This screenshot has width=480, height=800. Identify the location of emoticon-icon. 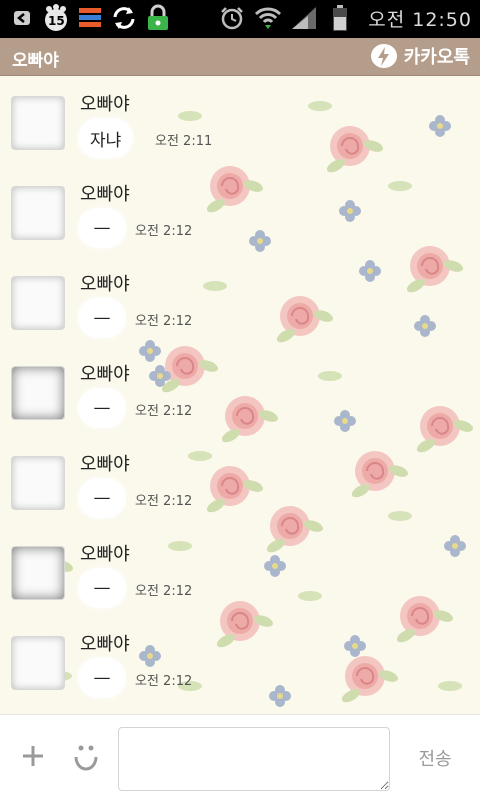
(86, 756).